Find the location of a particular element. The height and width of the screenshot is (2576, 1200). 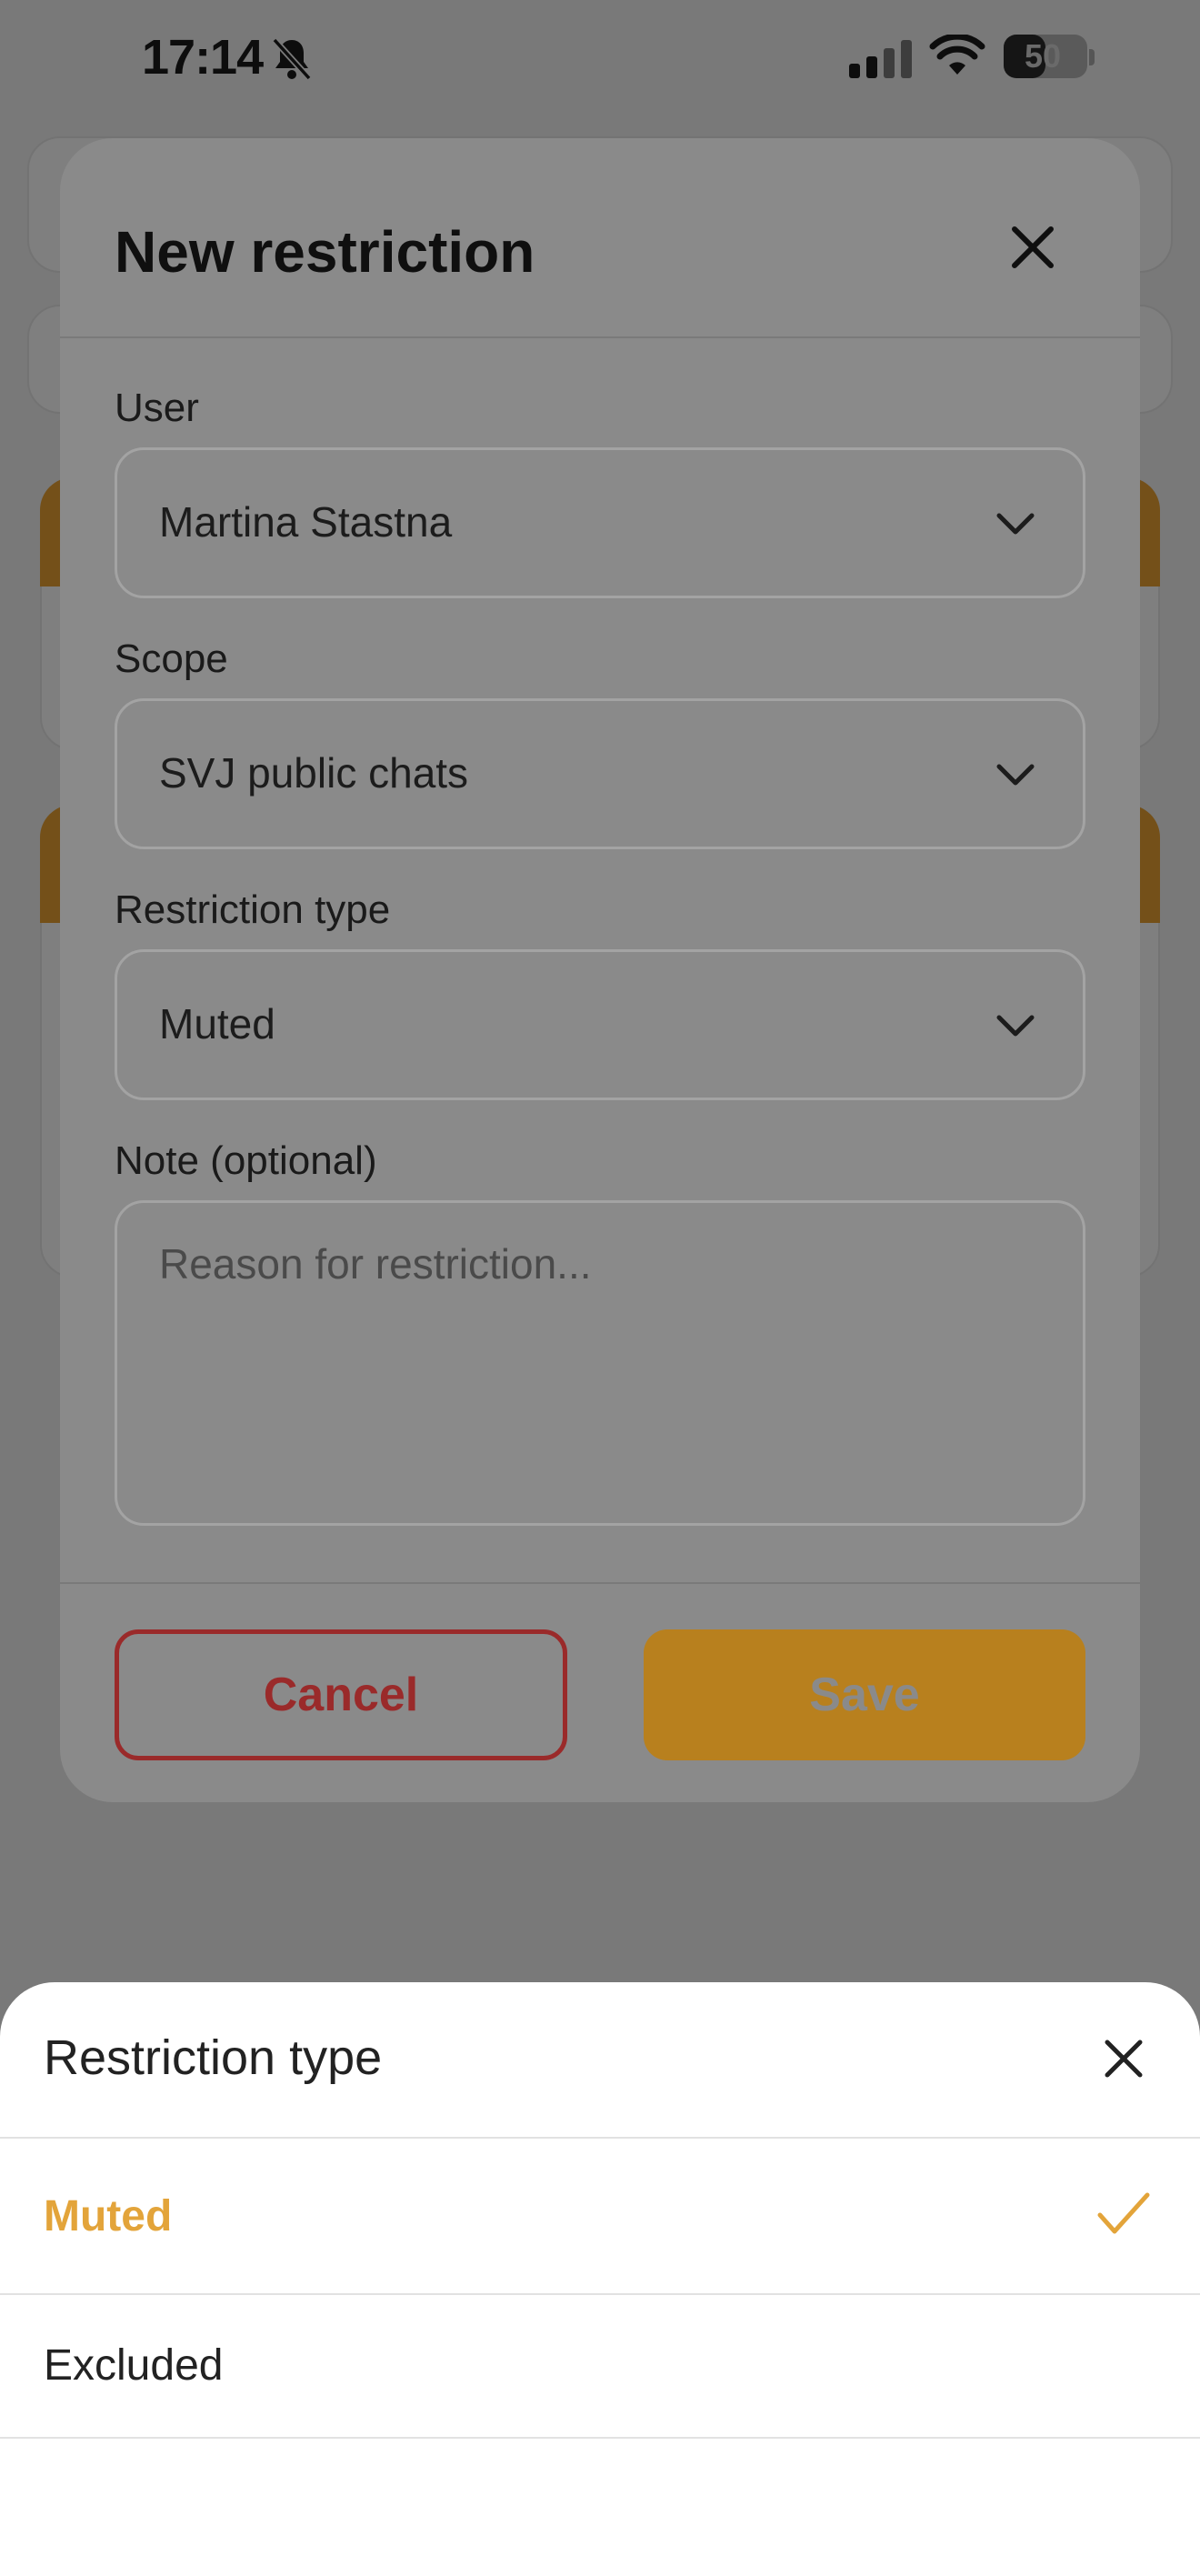

restriction-type-label: Restriction type is located at coordinates (253, 909).